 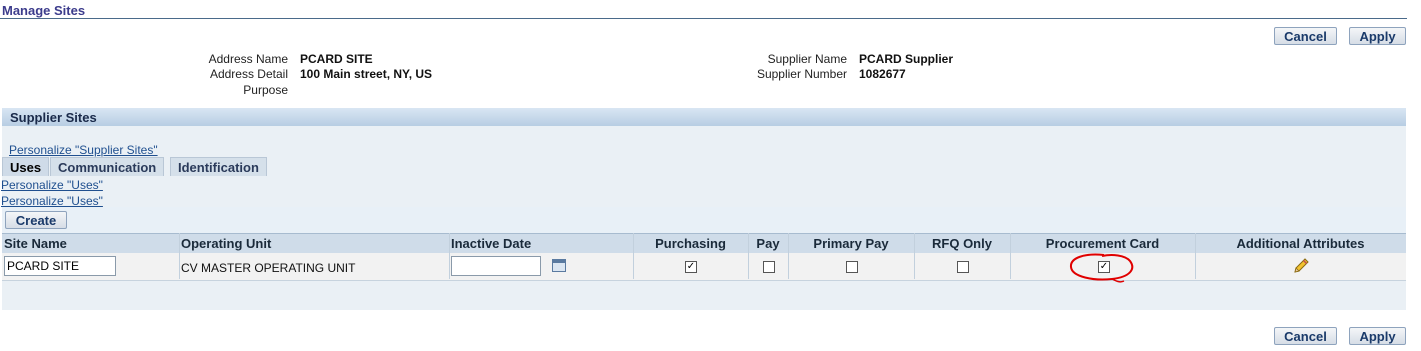 What do you see at coordinates (704, 117) in the screenshot?
I see `supplier-sites-header: Supplier Sites` at bounding box center [704, 117].